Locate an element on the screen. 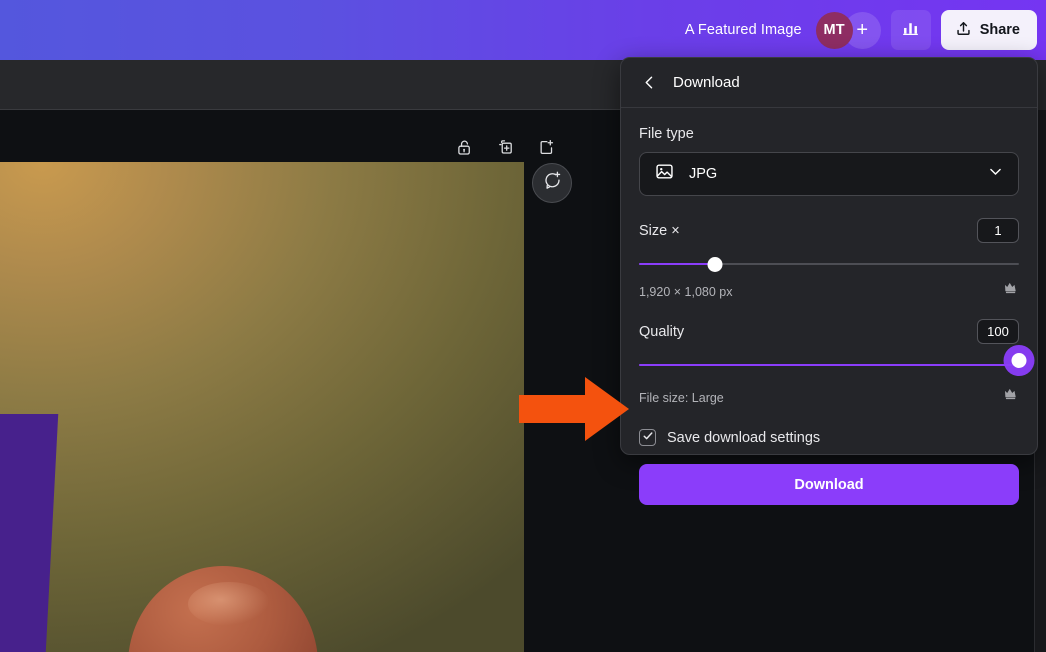  save-settings-checkbox is located at coordinates (647, 437).